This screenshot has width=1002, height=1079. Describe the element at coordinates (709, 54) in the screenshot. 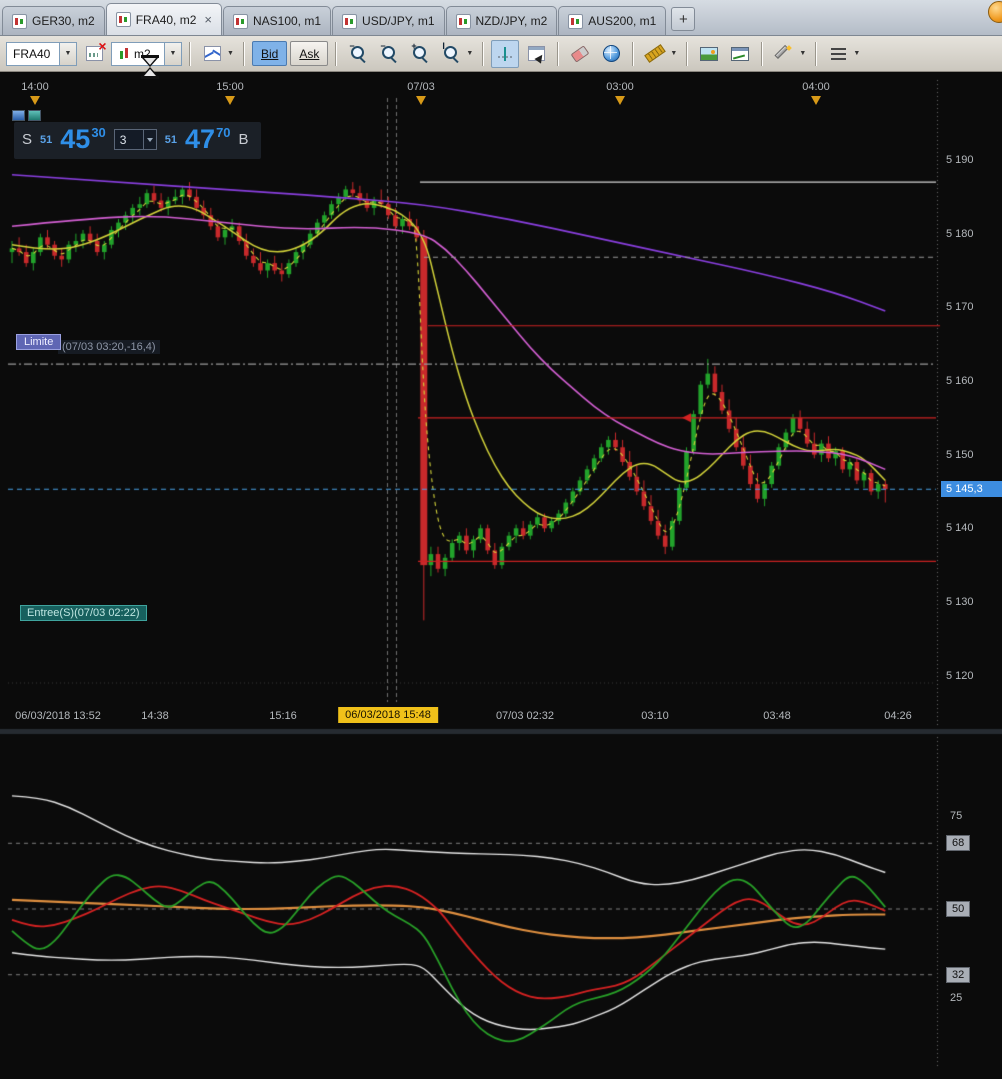

I see `snapshot-icon` at that location.